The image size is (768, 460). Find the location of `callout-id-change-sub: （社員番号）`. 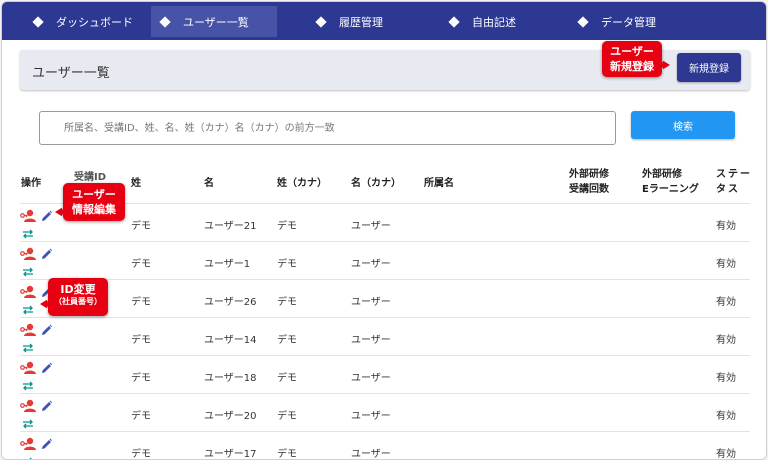

callout-id-change-sub: （社員番号） is located at coordinates (78, 301).